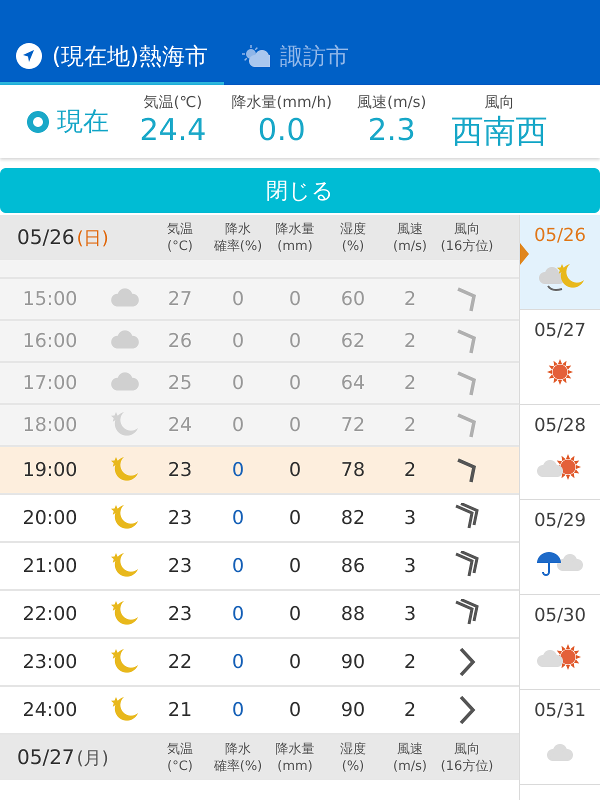 This screenshot has width=600, height=800. I want to click on stat-value: 24.4, so click(173, 131).